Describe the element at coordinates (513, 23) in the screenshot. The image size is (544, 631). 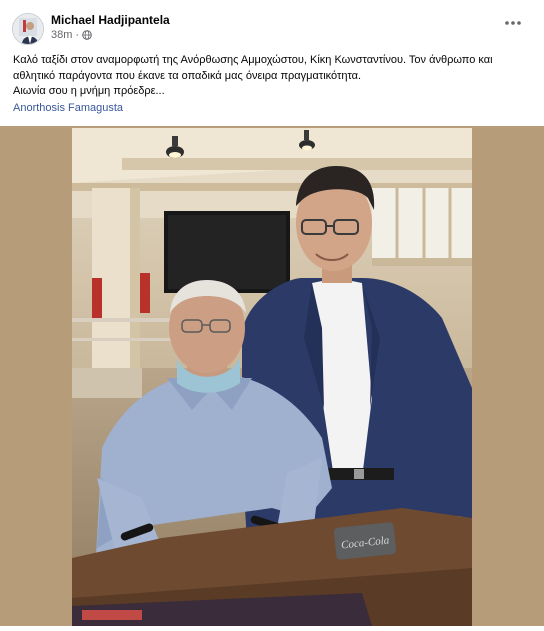
I see `more-horizontal-icon` at that location.